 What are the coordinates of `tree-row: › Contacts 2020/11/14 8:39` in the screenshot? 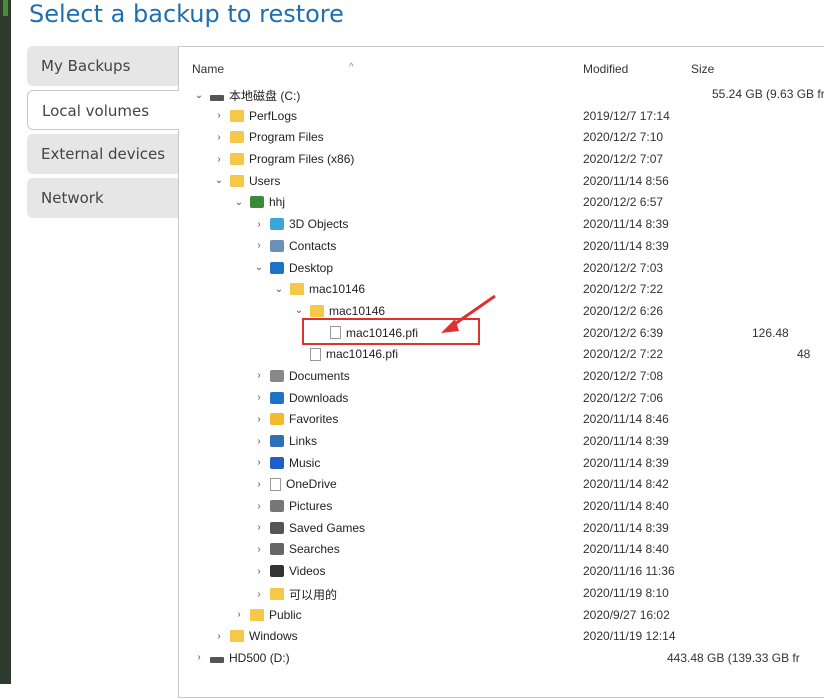 It's located at (501, 246).